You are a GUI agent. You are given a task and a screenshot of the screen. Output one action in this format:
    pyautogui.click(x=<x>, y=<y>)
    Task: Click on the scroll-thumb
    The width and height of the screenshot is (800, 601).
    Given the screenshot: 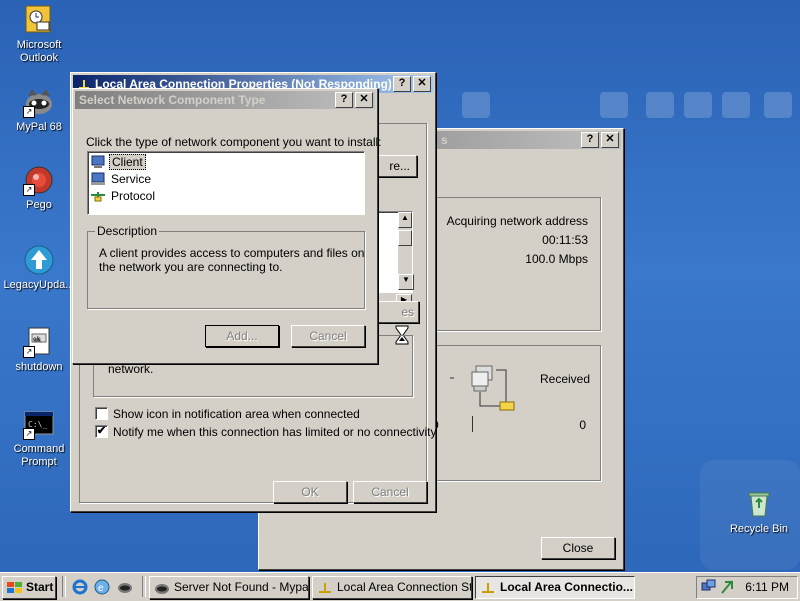 What is the action you would take?
    pyautogui.click(x=405, y=238)
    